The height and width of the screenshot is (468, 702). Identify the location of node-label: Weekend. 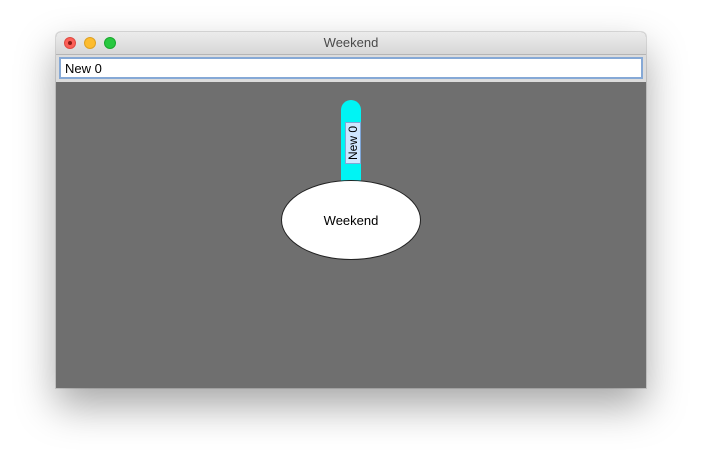
(351, 220).